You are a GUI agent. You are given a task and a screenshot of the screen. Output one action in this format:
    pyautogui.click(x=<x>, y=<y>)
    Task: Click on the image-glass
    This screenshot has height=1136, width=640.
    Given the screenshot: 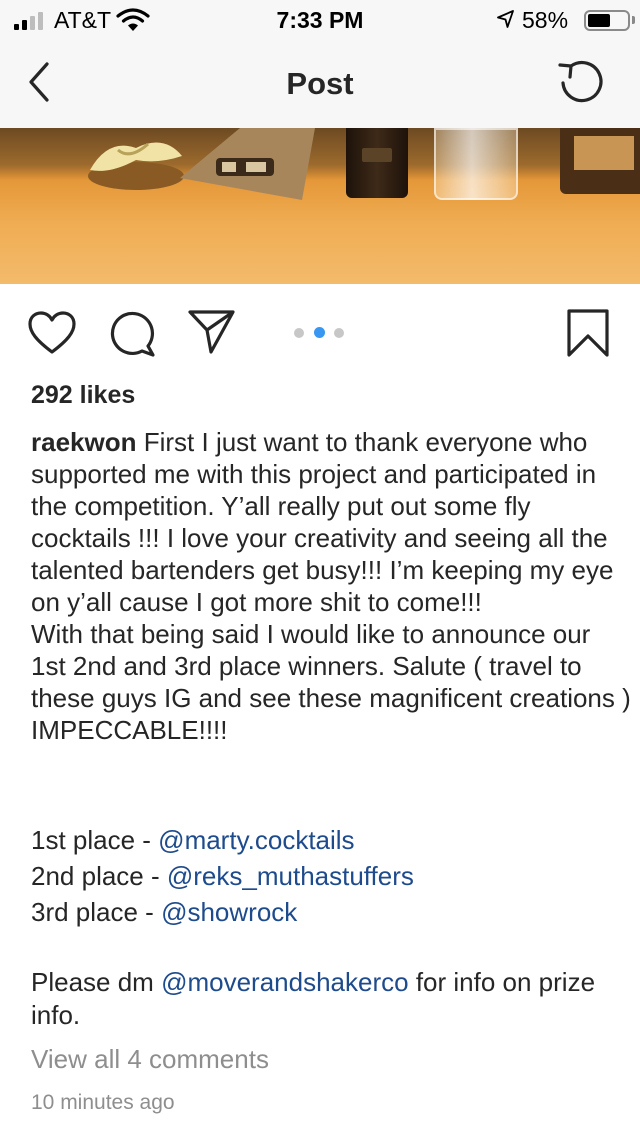 What is the action you would take?
    pyautogui.click(x=476, y=164)
    